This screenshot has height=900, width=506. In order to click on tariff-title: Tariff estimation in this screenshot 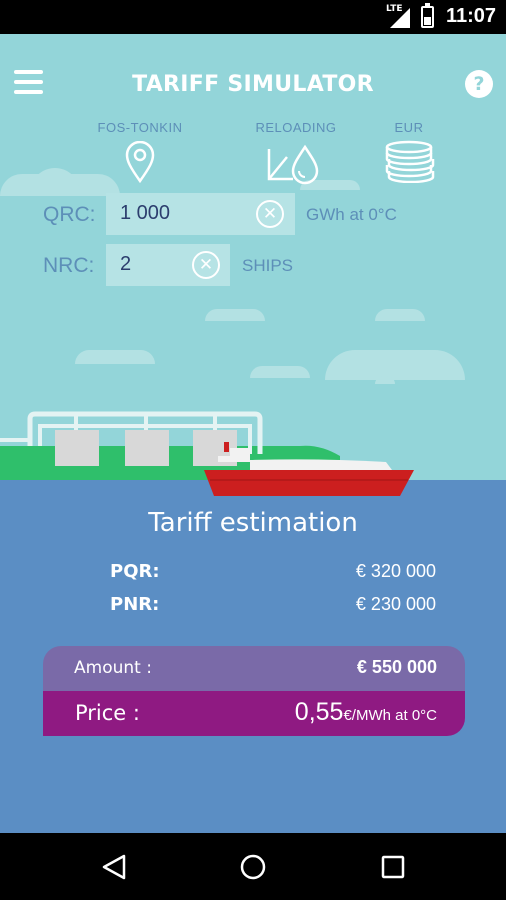, I will do `click(253, 523)`.